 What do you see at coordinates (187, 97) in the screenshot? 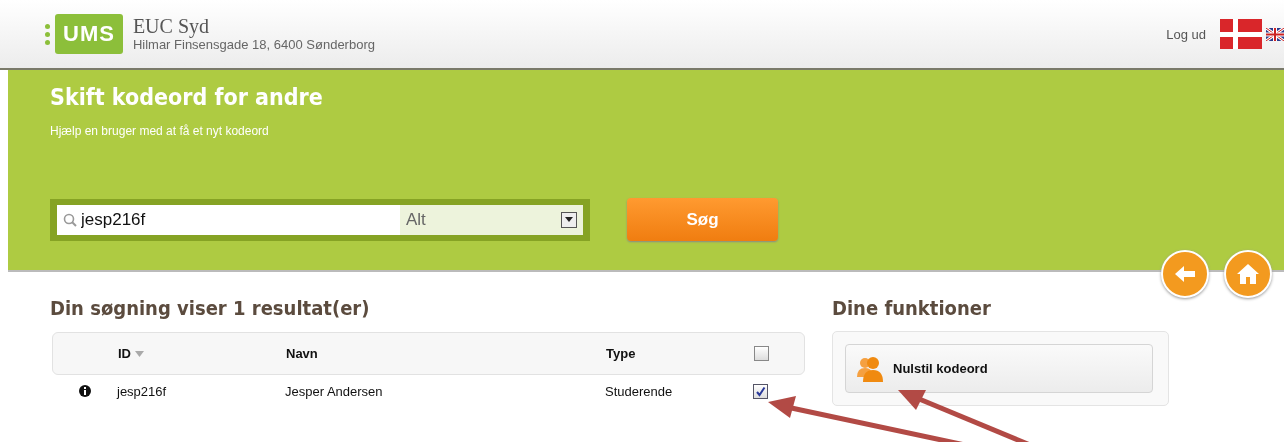
I see `page-title: Skift kodeord for andre` at bounding box center [187, 97].